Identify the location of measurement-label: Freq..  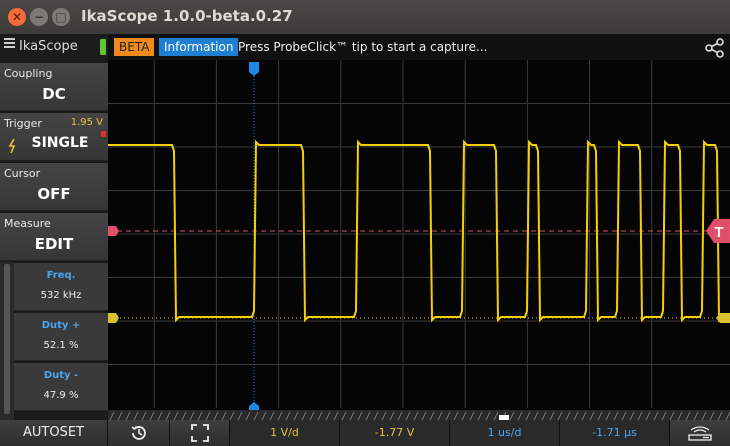
(61, 275).